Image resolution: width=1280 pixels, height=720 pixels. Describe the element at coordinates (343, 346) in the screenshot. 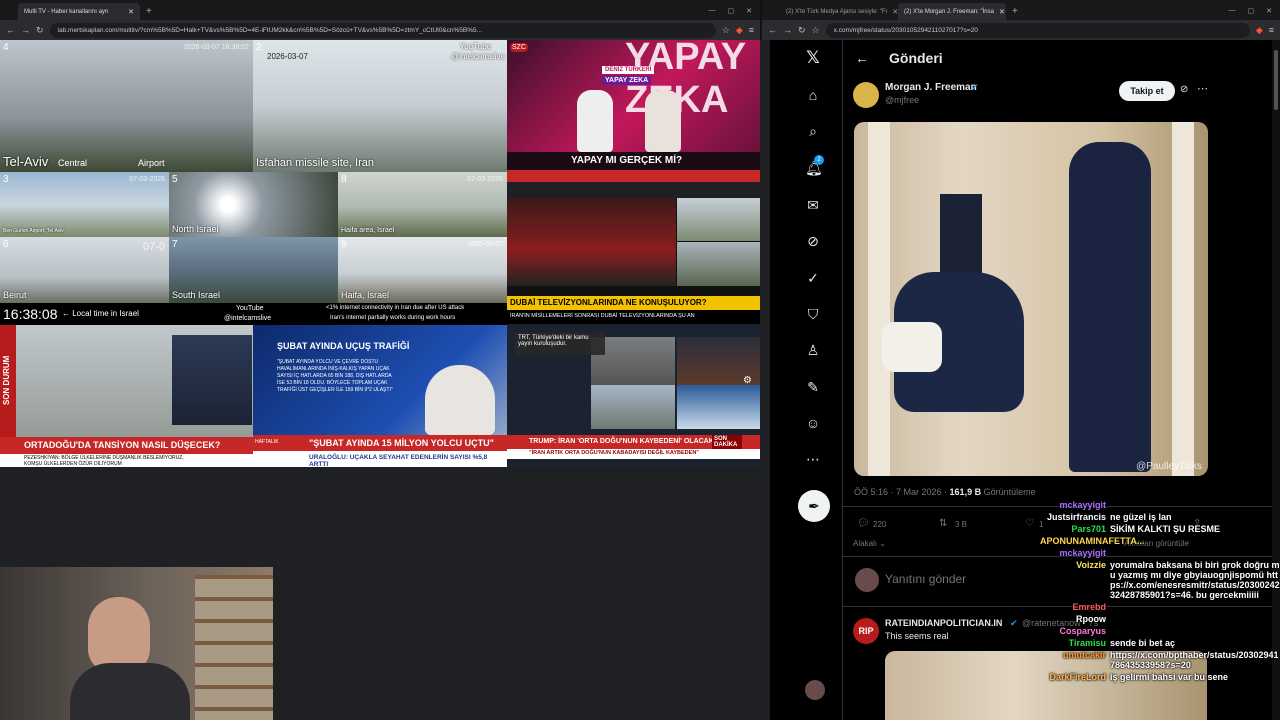

I see `story-title: ŞUBAT AYINDA UÇUŞ TRAFİĞİ` at that location.